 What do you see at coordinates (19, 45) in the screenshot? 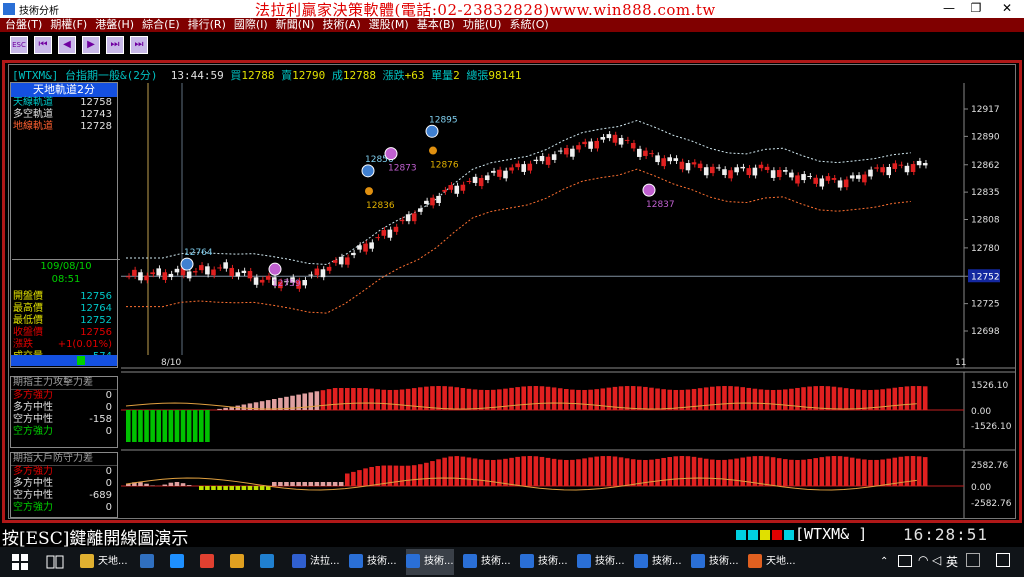
I see `esc-button: ESC` at bounding box center [19, 45].